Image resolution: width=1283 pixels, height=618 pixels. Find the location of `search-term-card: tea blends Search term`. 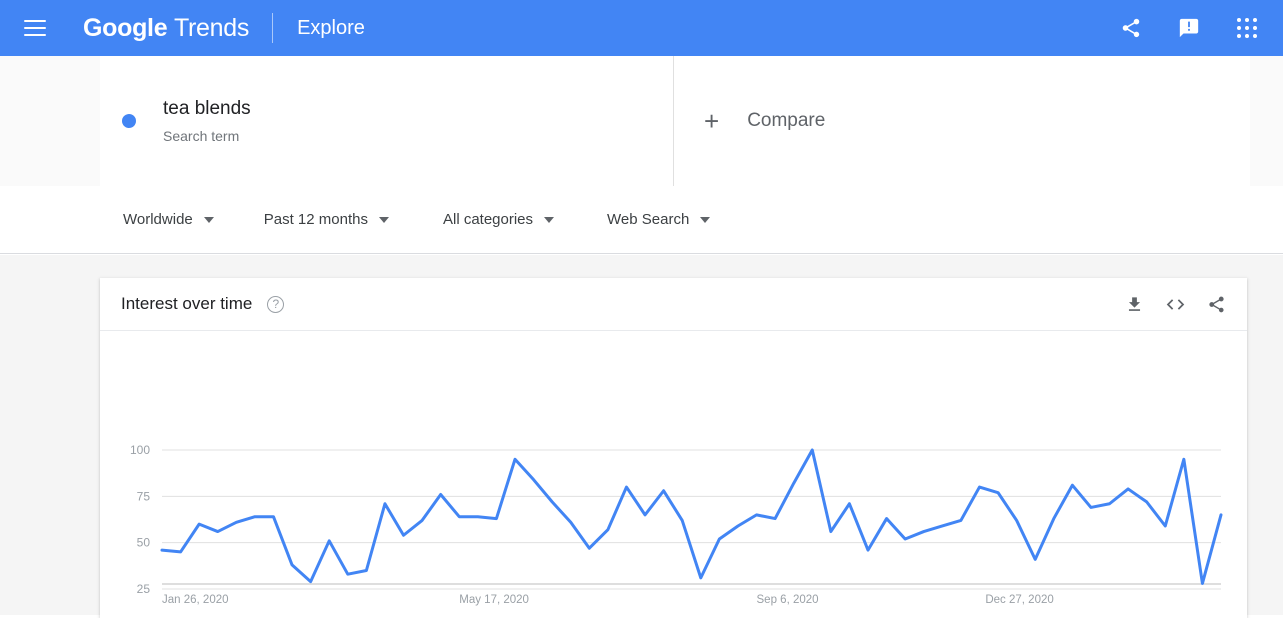

search-term-card: tea blends Search term is located at coordinates (387, 121).